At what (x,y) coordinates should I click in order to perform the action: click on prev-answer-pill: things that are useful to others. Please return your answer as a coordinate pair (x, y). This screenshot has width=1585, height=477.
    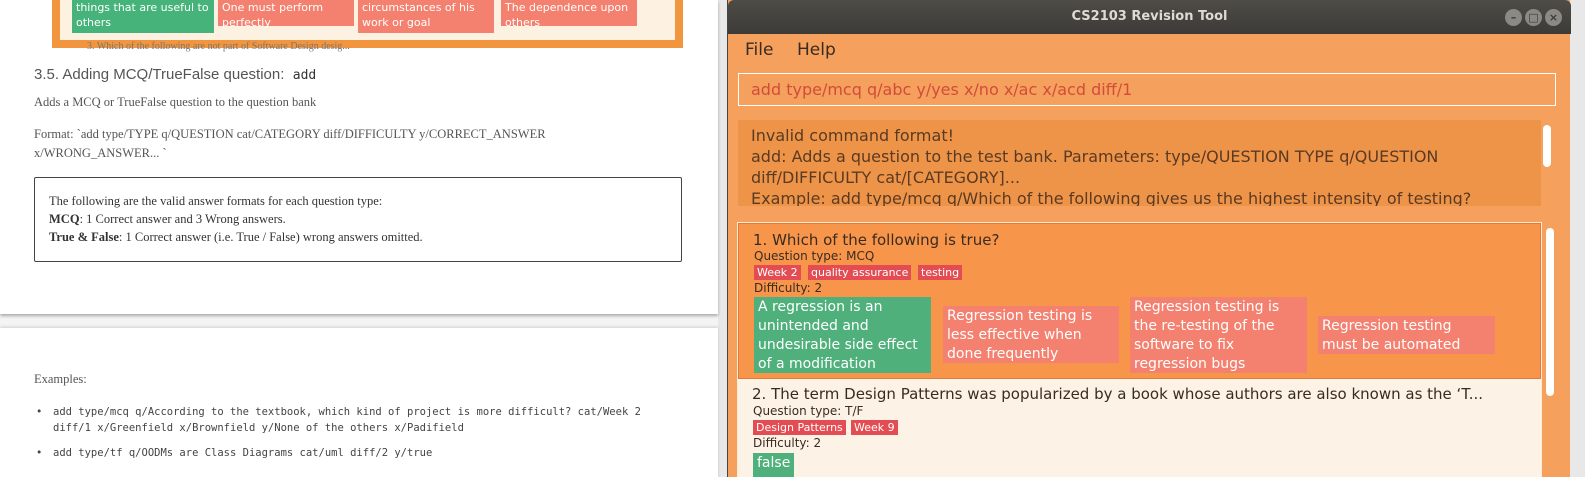
    Looking at the image, I should click on (143, 16).